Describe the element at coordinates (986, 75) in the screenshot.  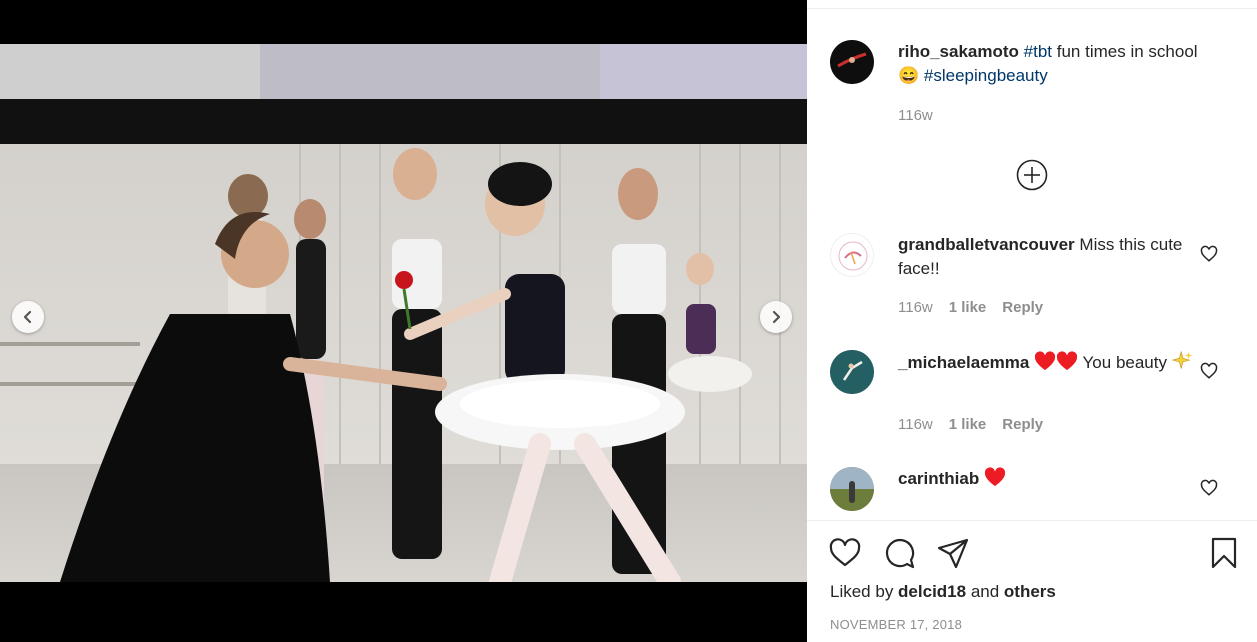
I see `hashtag-link: #sleepingbeauty` at that location.